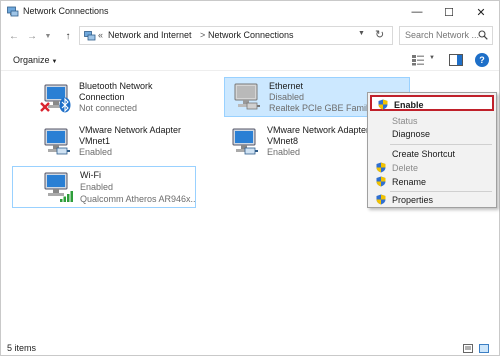  What do you see at coordinates (13, 11) in the screenshot?
I see `network-connections-icon` at bounding box center [13, 11].